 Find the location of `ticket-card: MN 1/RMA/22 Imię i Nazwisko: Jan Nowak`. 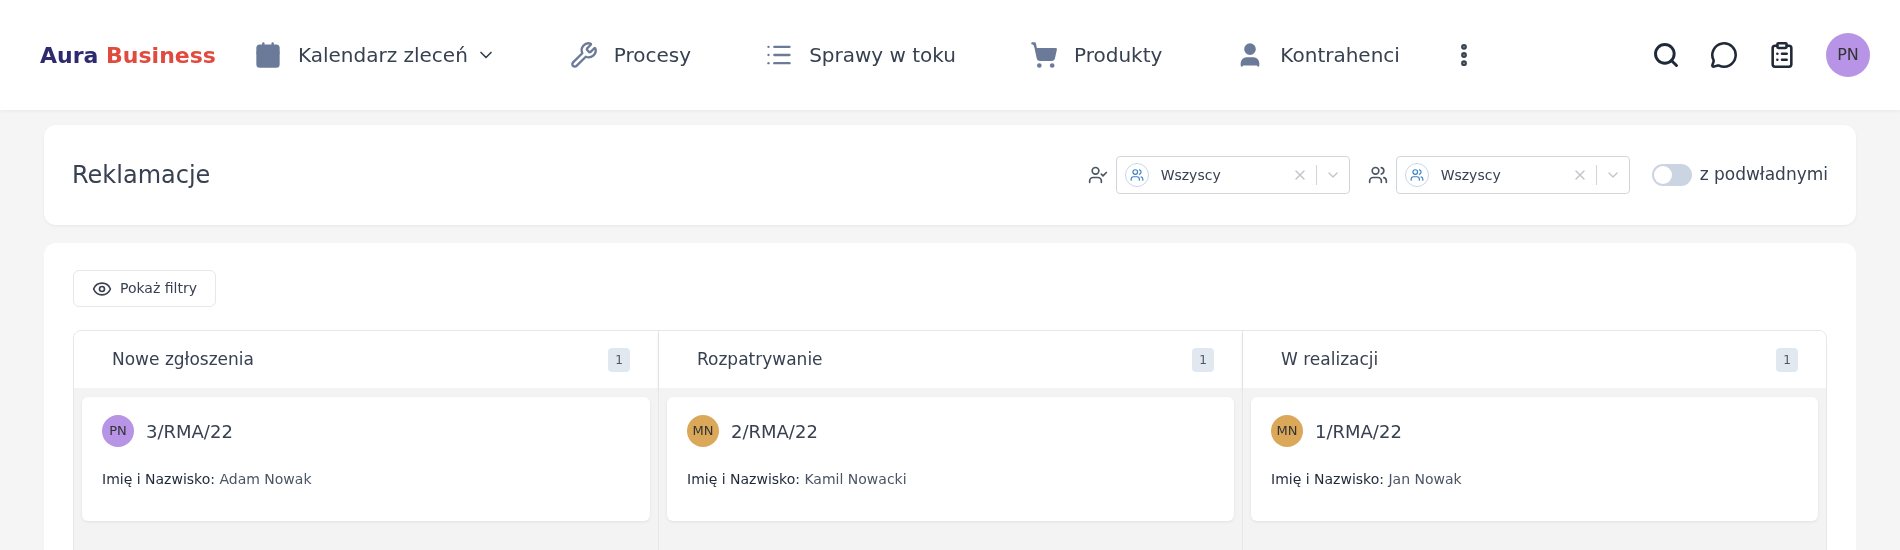

ticket-card: MN 1/RMA/22 Imię i Nazwisko: Jan Nowak is located at coordinates (1534, 459).